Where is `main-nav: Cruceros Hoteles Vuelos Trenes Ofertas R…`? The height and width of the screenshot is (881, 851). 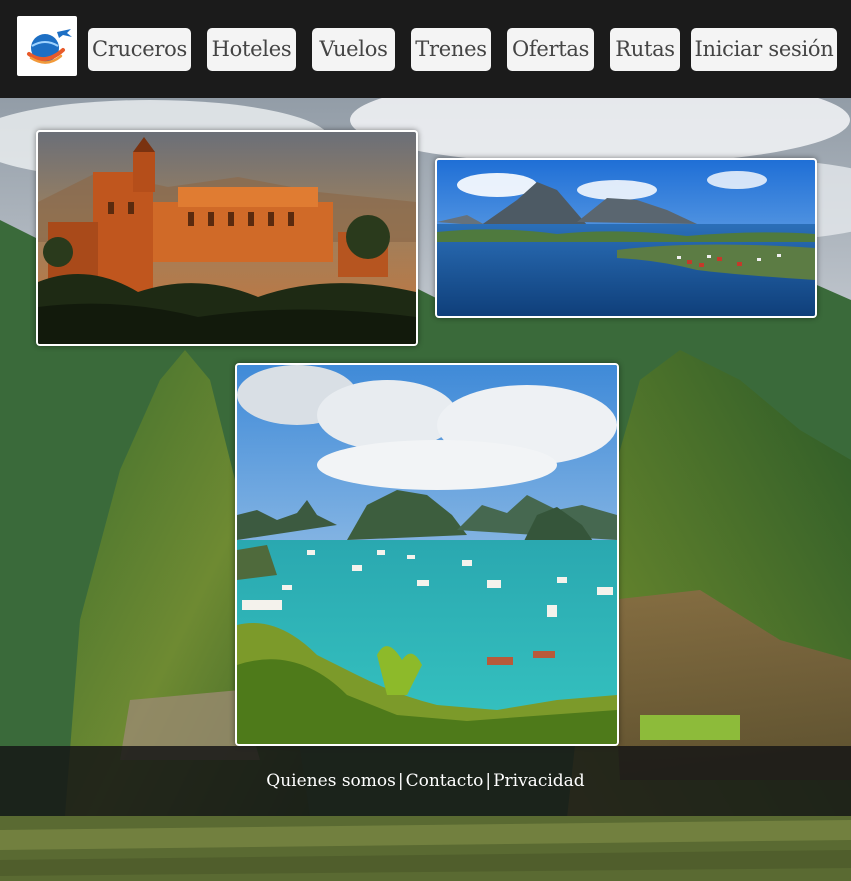 main-nav: Cruceros Hoteles Vuelos Trenes Ofertas R… is located at coordinates (425, 49).